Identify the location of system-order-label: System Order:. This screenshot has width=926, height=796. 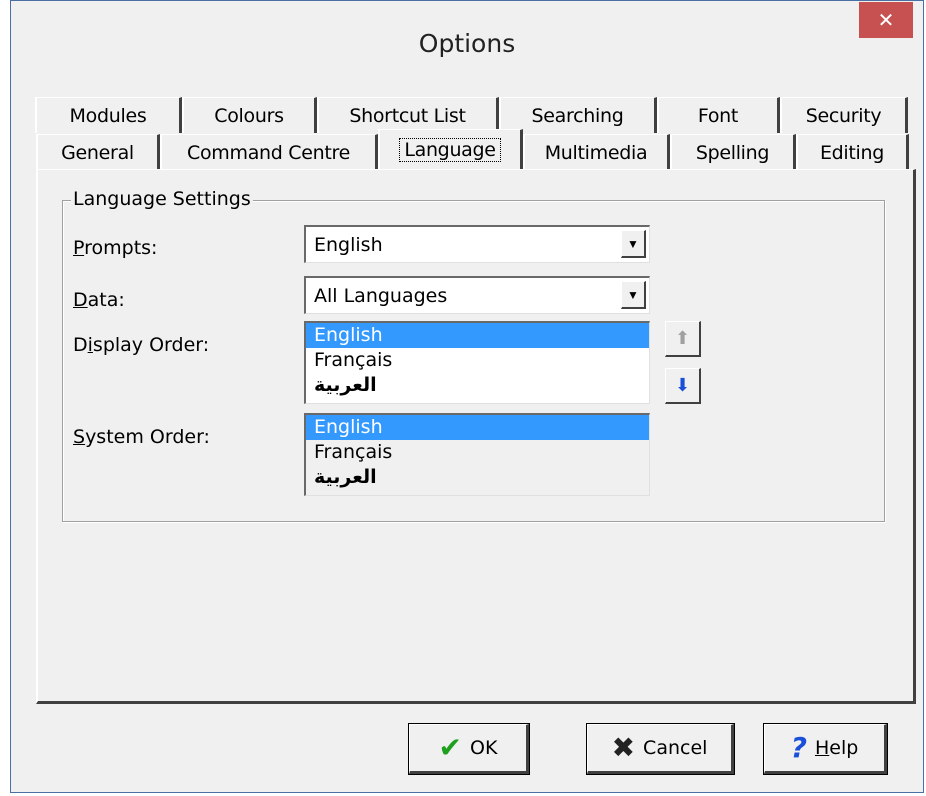
(141, 437).